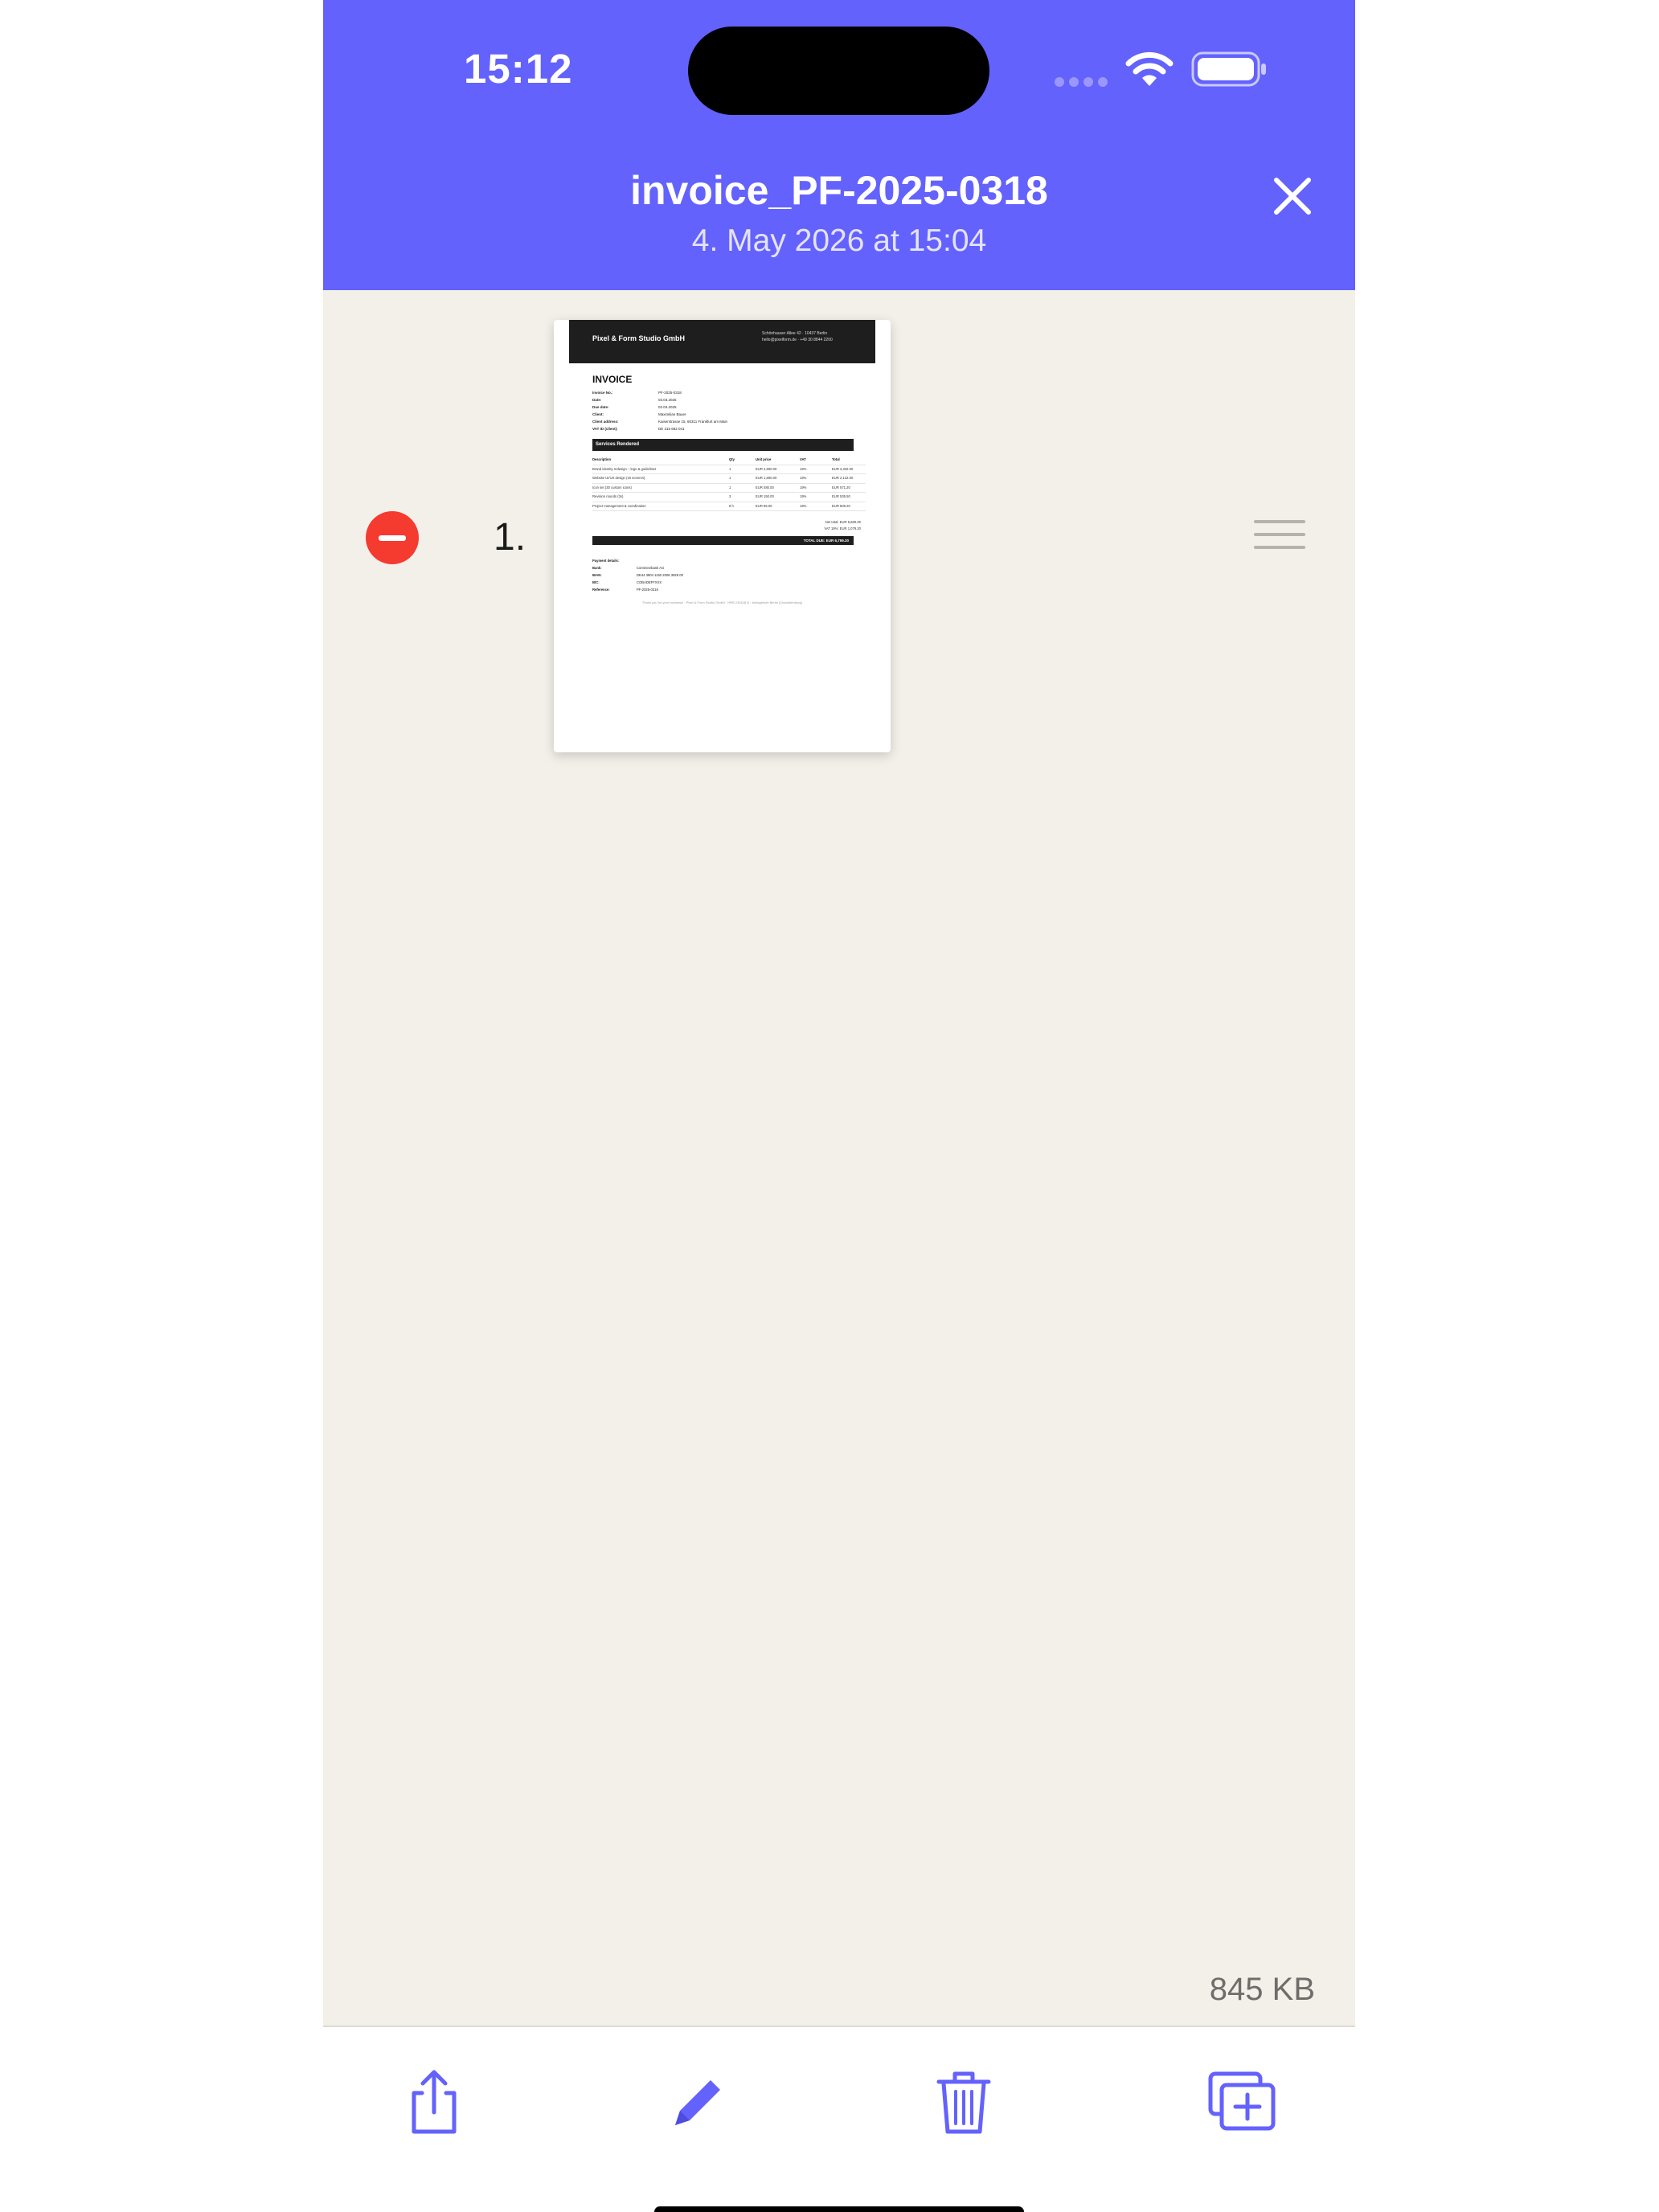 This screenshot has height=2212, width=1659. Describe the element at coordinates (697, 2102) in the screenshot. I see `pencil-icon` at that location.